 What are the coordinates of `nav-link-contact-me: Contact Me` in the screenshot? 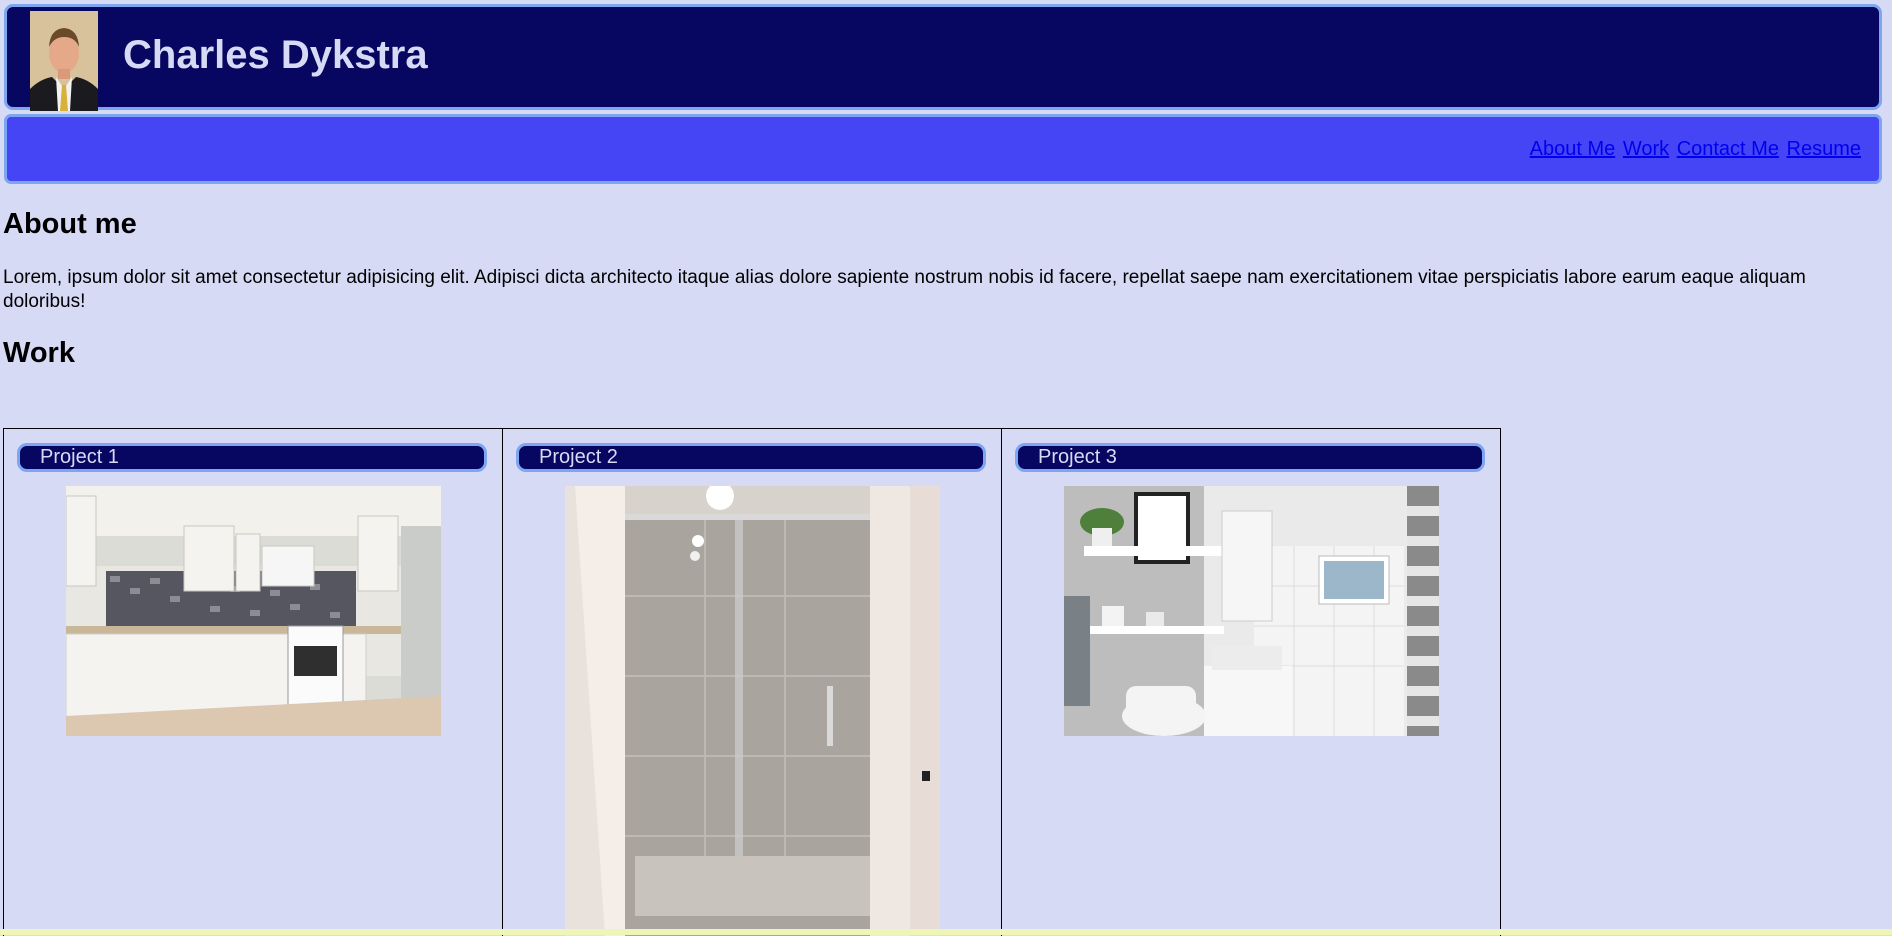 It's located at (1728, 149).